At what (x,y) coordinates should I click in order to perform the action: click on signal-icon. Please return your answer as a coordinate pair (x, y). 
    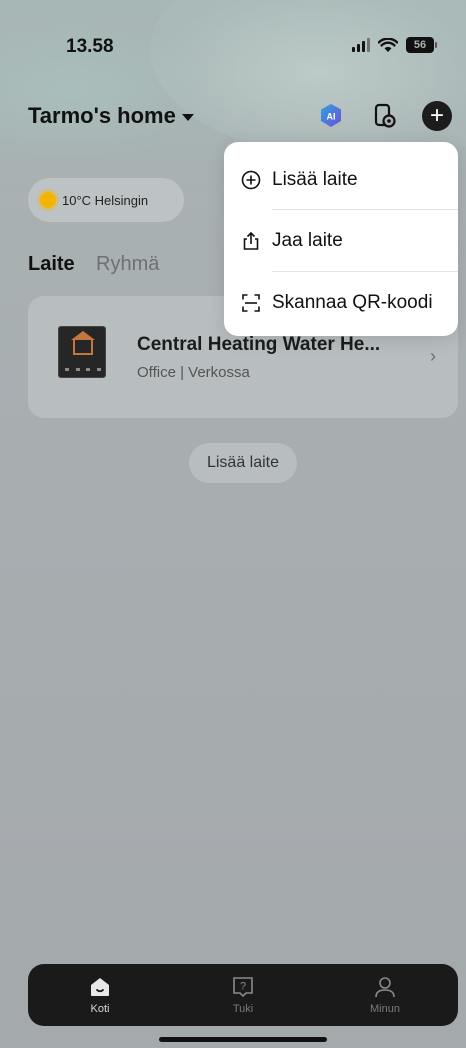
    Looking at the image, I should click on (361, 45).